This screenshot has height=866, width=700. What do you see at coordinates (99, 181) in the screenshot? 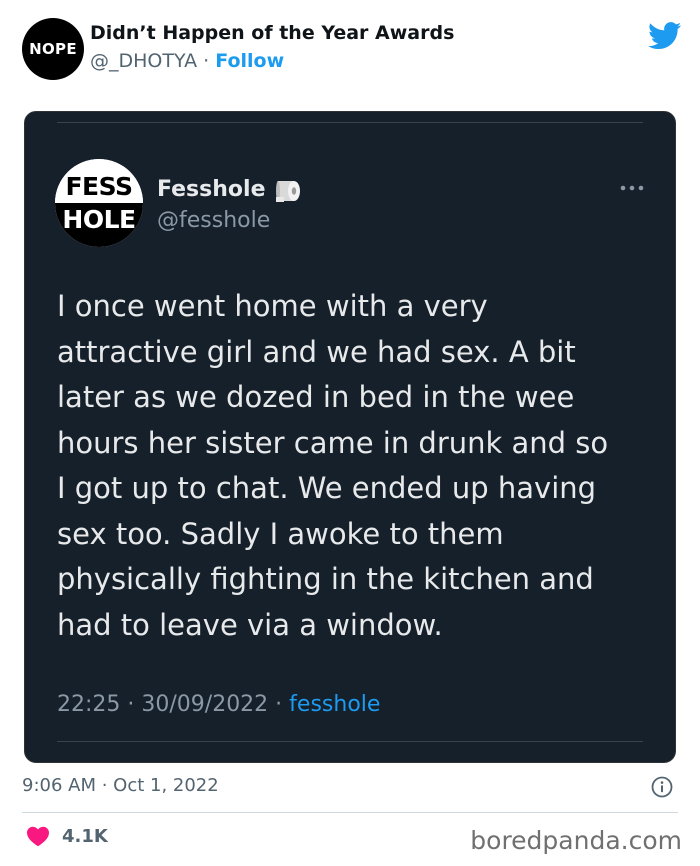
I see `avatar-logo-top: FESS` at bounding box center [99, 181].